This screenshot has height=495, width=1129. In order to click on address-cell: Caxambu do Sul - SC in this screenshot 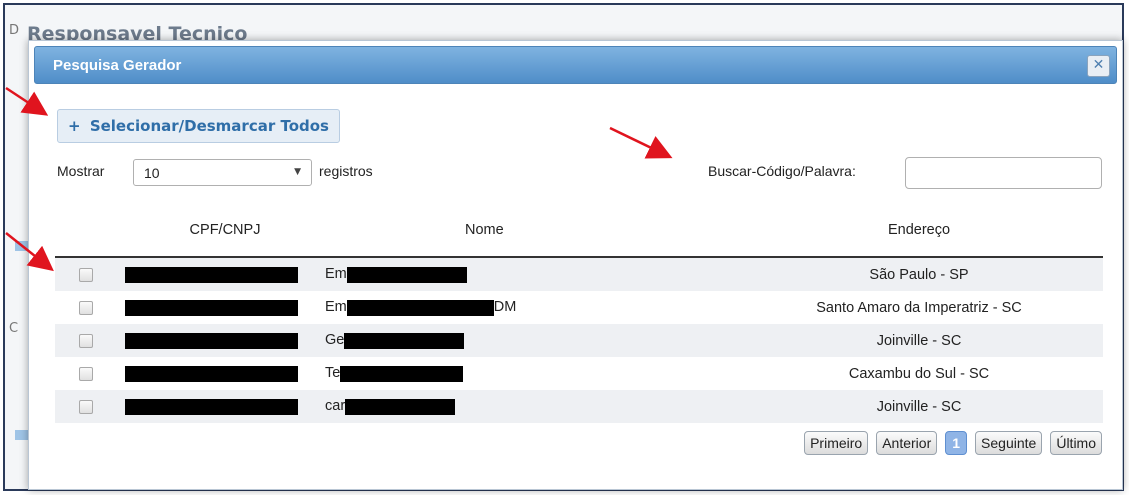, I will do `click(919, 373)`.